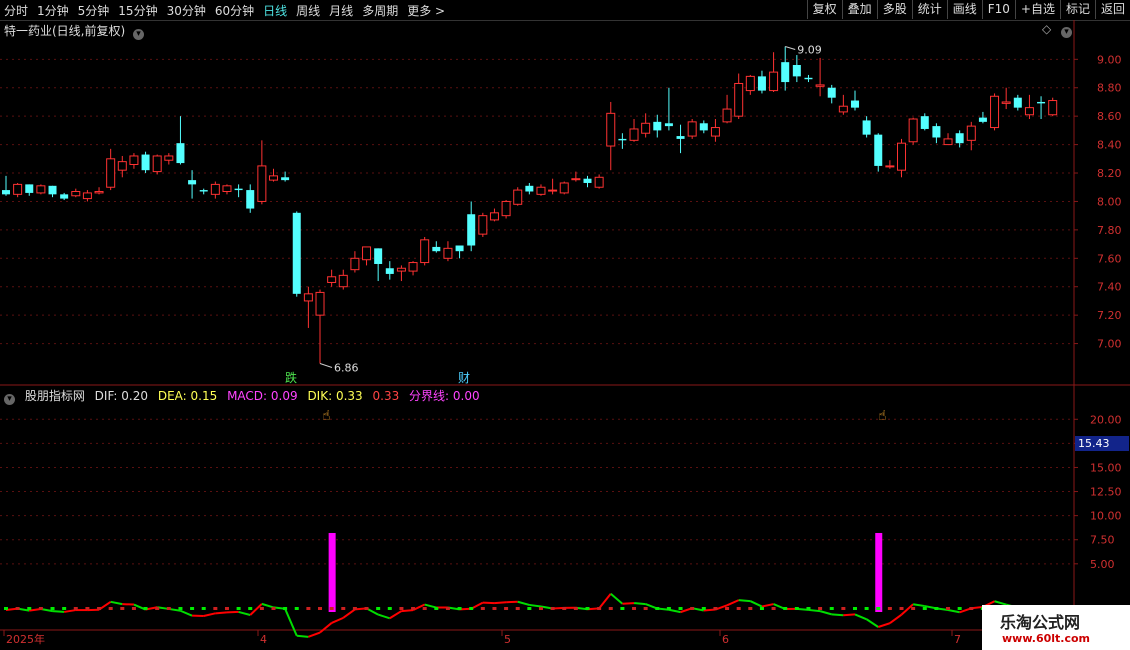 The height and width of the screenshot is (650, 1130). What do you see at coordinates (1109, 287) in the screenshot?
I see `price-tick-label: 7.40` at bounding box center [1109, 287].